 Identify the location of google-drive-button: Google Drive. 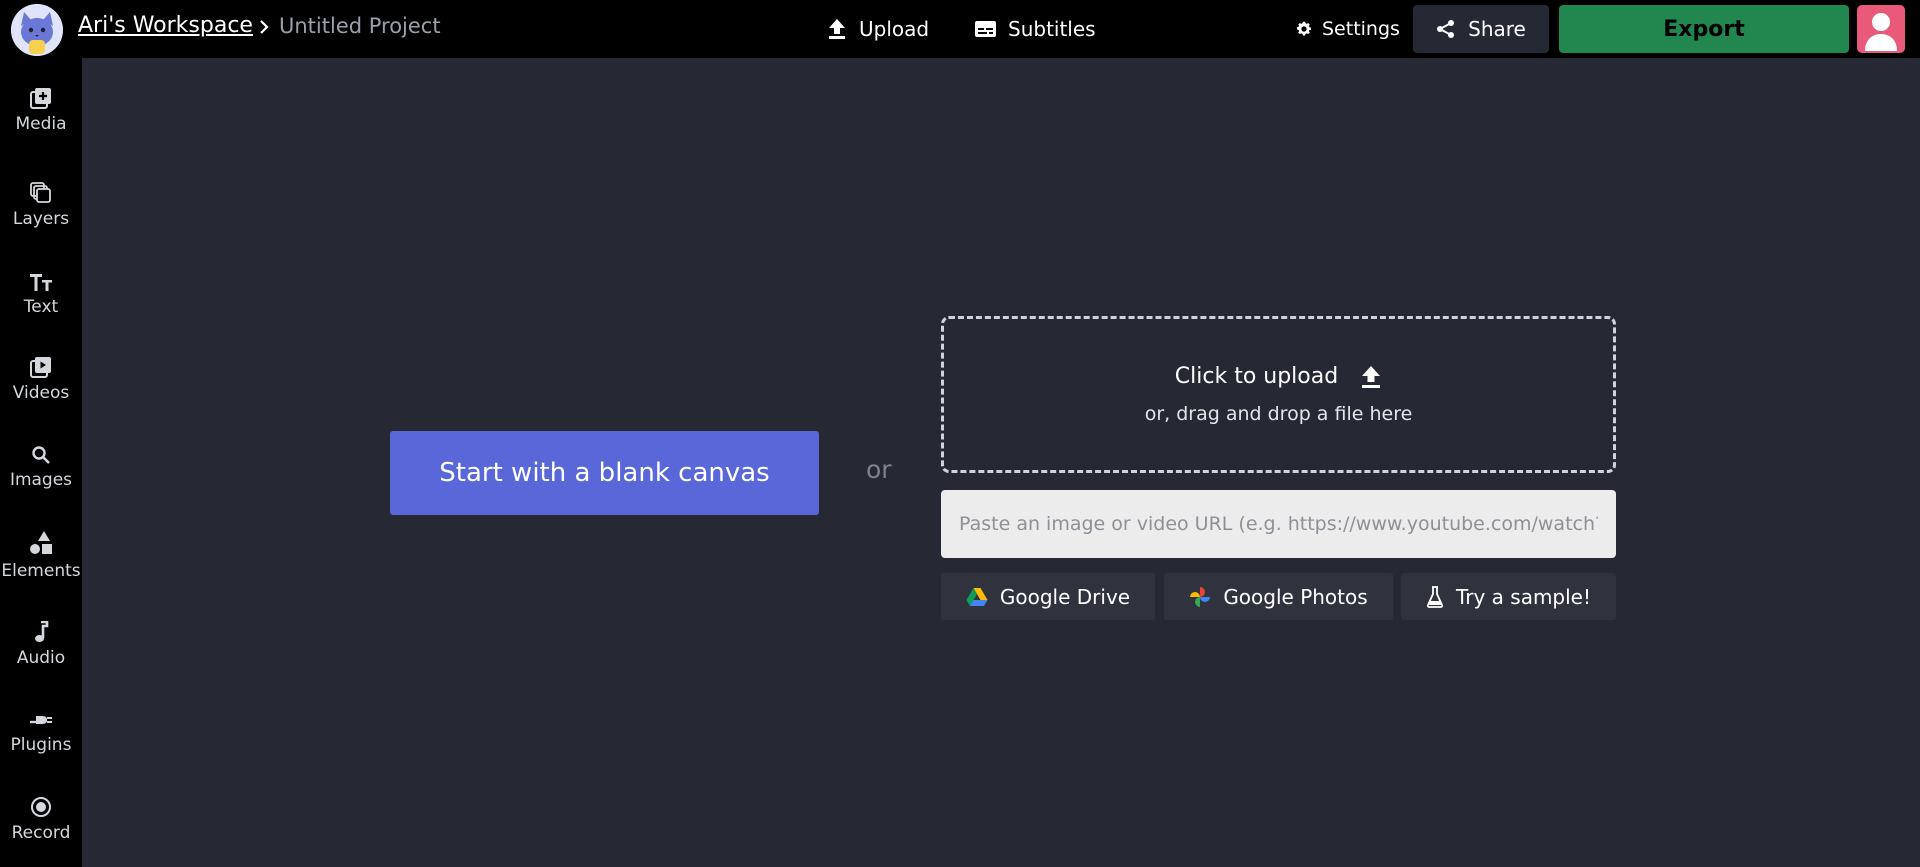
(1048, 596).